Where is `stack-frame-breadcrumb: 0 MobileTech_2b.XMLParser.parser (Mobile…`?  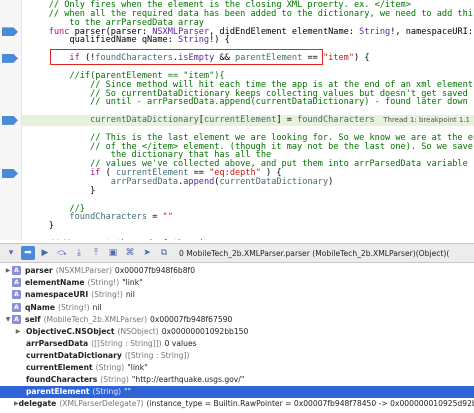 stack-frame-breadcrumb: 0 MobileTech_2b.XMLParser.parser (Mobile… is located at coordinates (314, 253).